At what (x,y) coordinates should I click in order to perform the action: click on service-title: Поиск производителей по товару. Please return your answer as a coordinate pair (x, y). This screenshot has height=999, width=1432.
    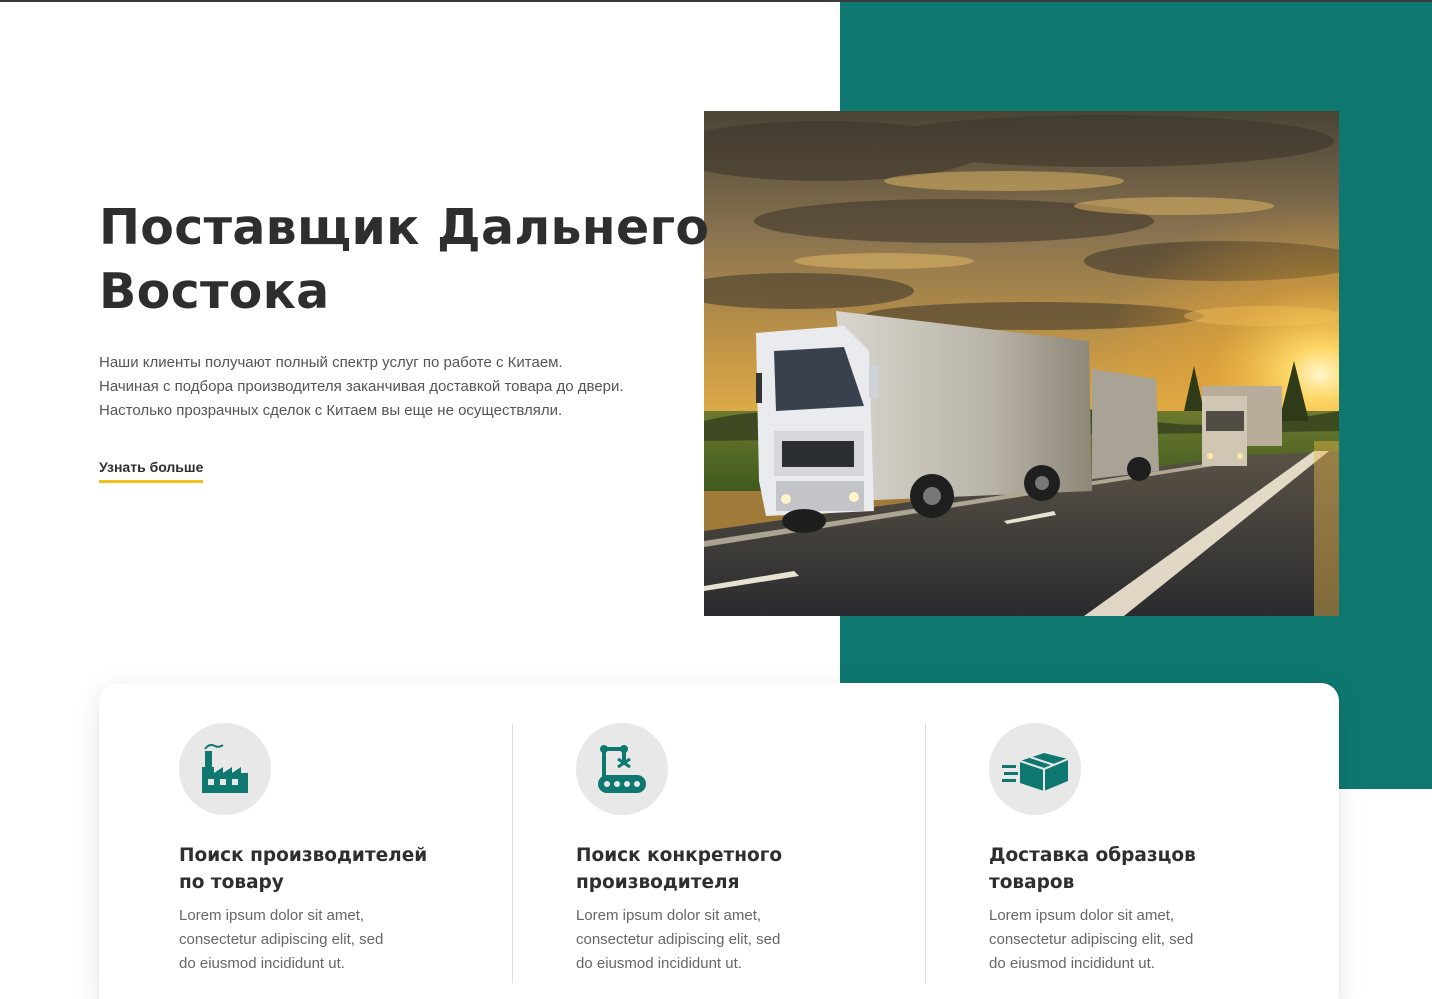
    Looking at the image, I should click on (329, 869).